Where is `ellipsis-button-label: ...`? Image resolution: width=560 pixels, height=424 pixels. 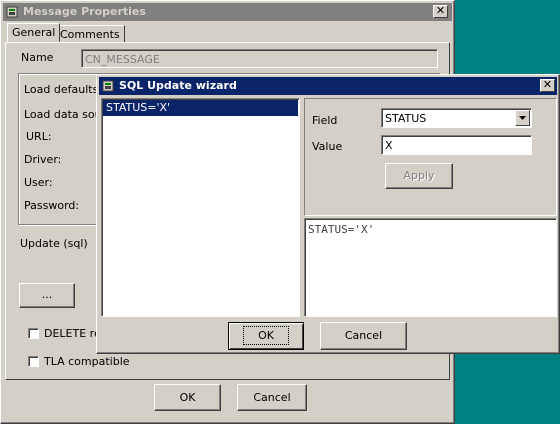 ellipsis-button-label: ... is located at coordinates (47, 294).